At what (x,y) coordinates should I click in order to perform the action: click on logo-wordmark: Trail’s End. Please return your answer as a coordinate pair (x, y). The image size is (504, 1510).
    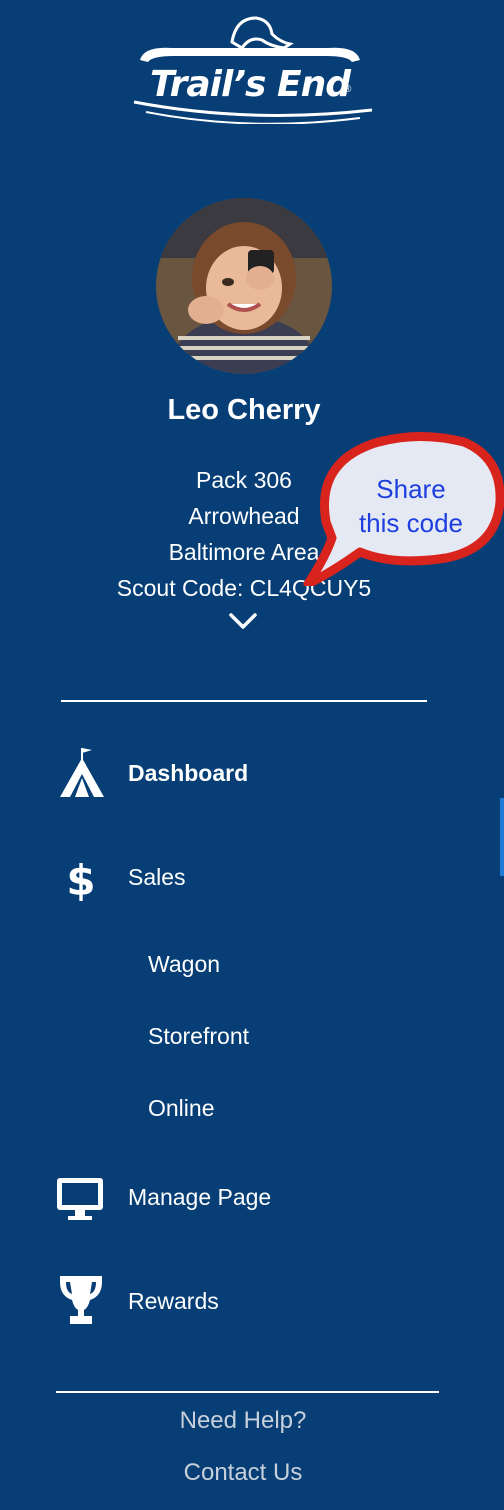
    Looking at the image, I should click on (250, 84).